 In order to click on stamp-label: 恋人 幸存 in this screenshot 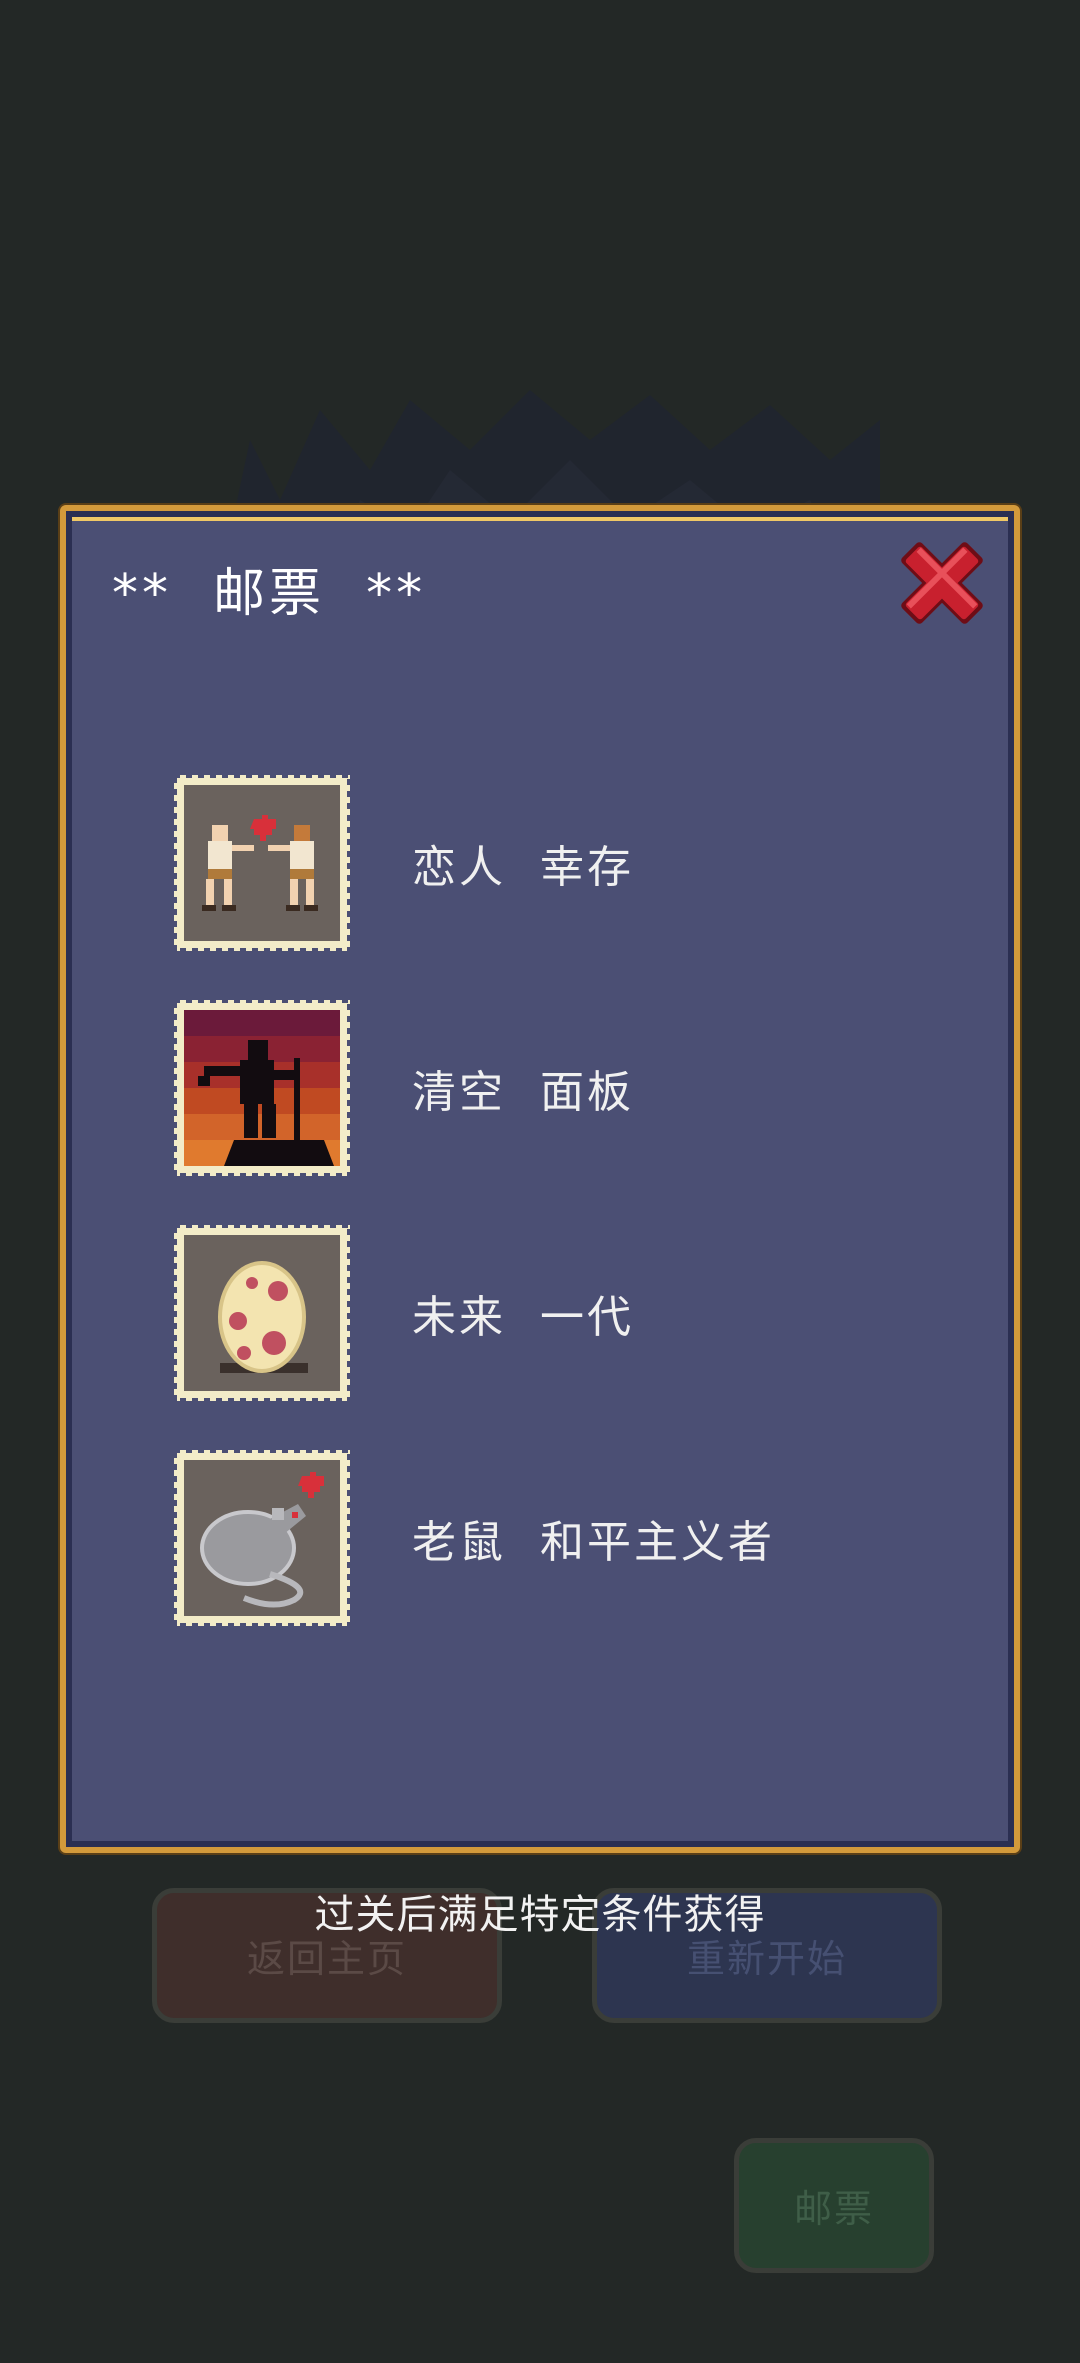, I will do `click(523, 867)`.